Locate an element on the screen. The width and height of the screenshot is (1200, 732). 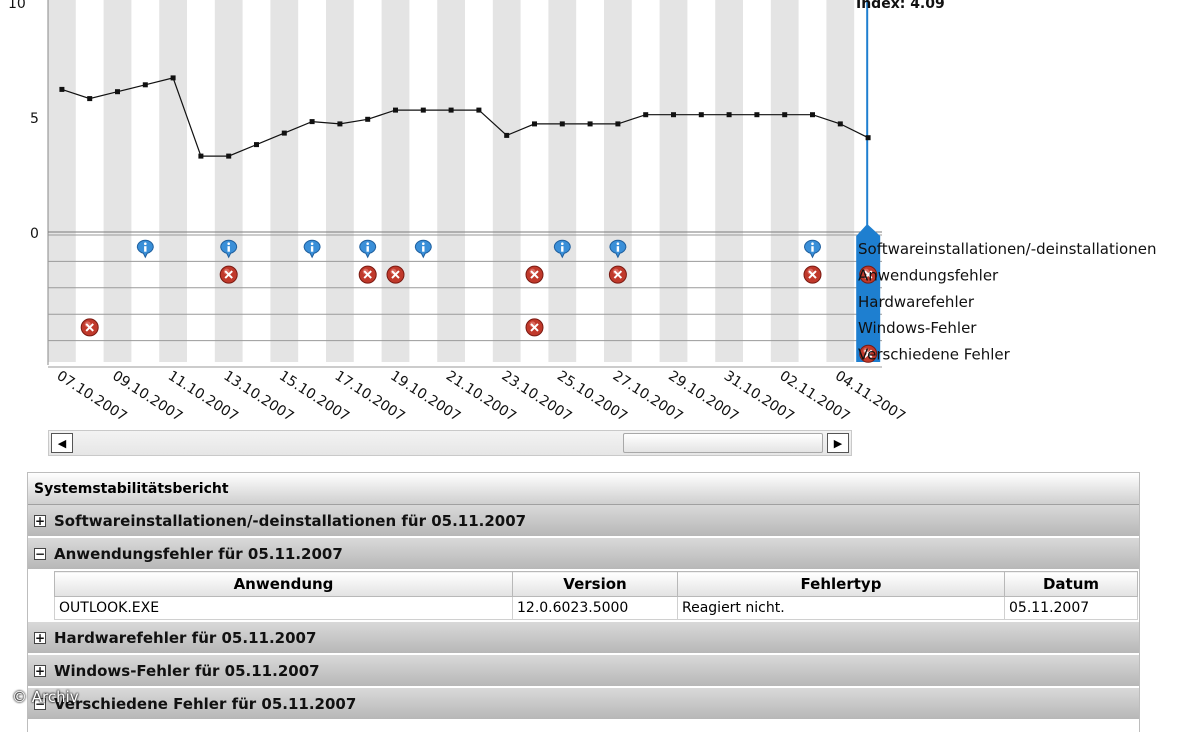
section-label: Windows-Fehler für 05.11.2007 is located at coordinates (187, 670).